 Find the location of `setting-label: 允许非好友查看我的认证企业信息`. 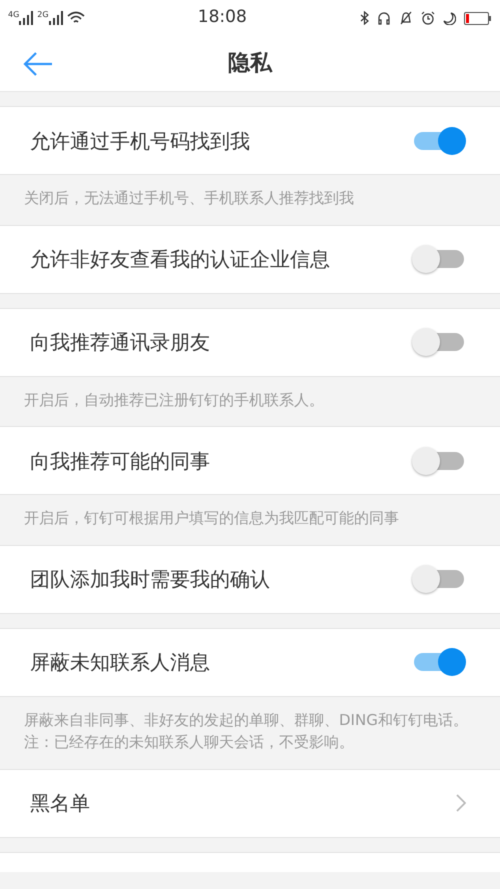

setting-label: 允许非好友查看我的认证企业信息 is located at coordinates (180, 259).